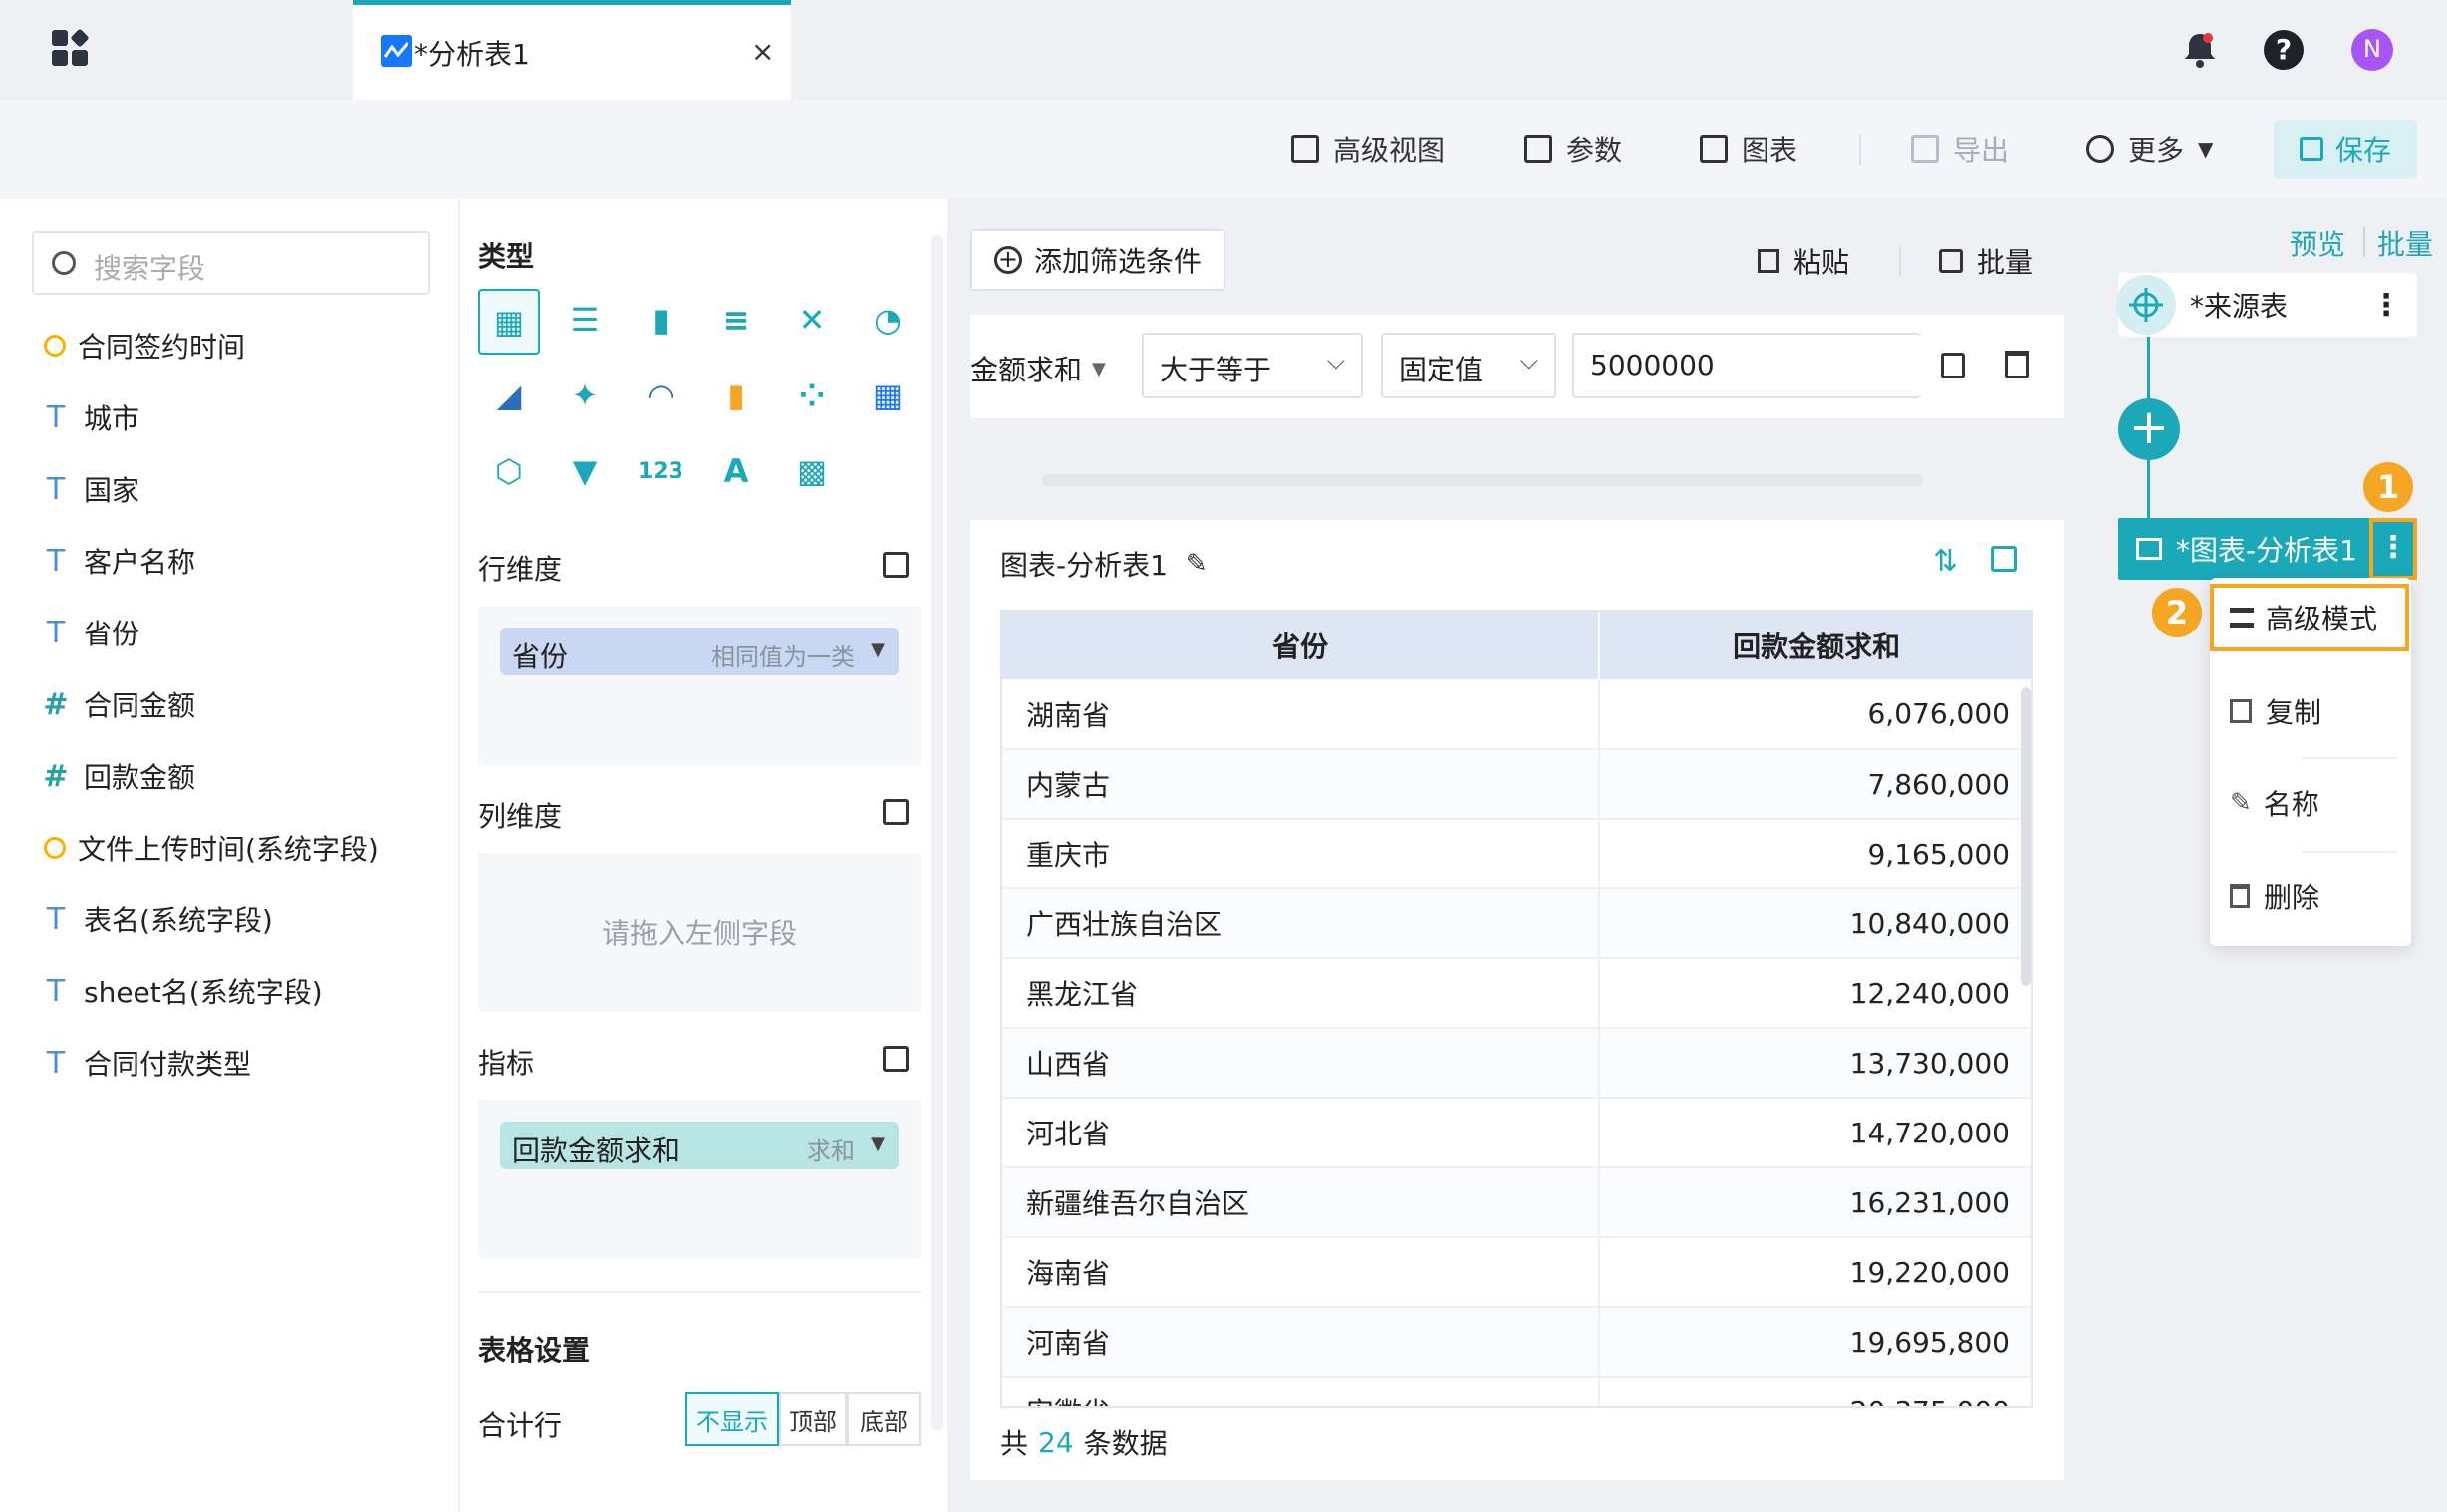  Describe the element at coordinates (56, 489) in the screenshot. I see `text-type-icon: T` at that location.